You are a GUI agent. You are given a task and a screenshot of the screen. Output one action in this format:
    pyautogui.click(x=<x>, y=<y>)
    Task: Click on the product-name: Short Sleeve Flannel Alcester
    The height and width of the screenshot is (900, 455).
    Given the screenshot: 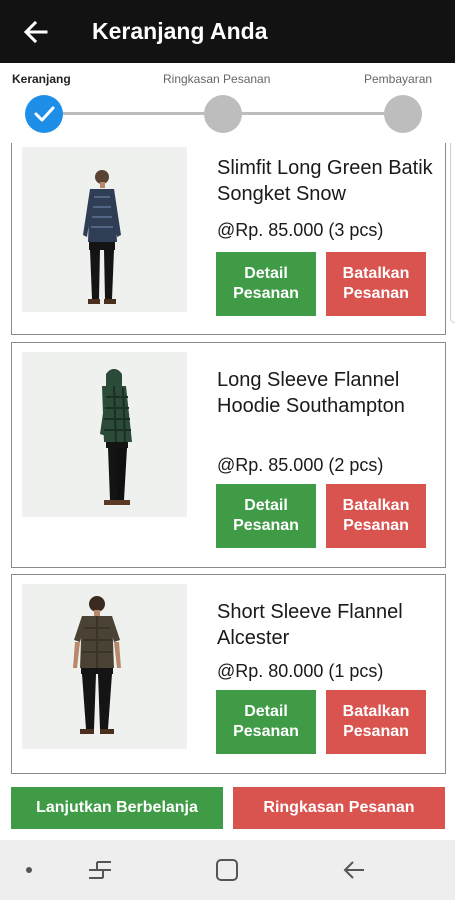 What is the action you would take?
    pyautogui.click(x=310, y=625)
    